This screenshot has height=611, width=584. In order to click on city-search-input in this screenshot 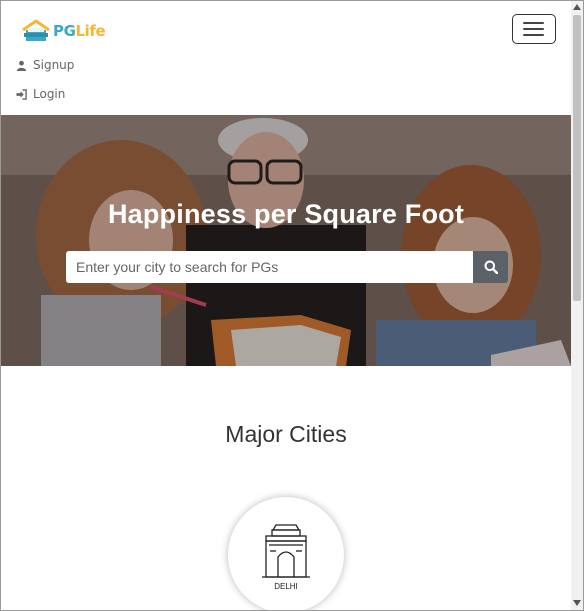, I will do `click(269, 267)`.